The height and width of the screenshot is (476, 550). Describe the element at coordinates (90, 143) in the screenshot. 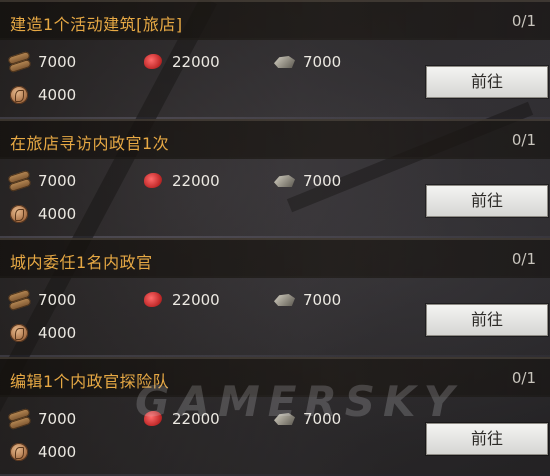

I see `quest-title: 在旅店寻访内政官1次` at that location.